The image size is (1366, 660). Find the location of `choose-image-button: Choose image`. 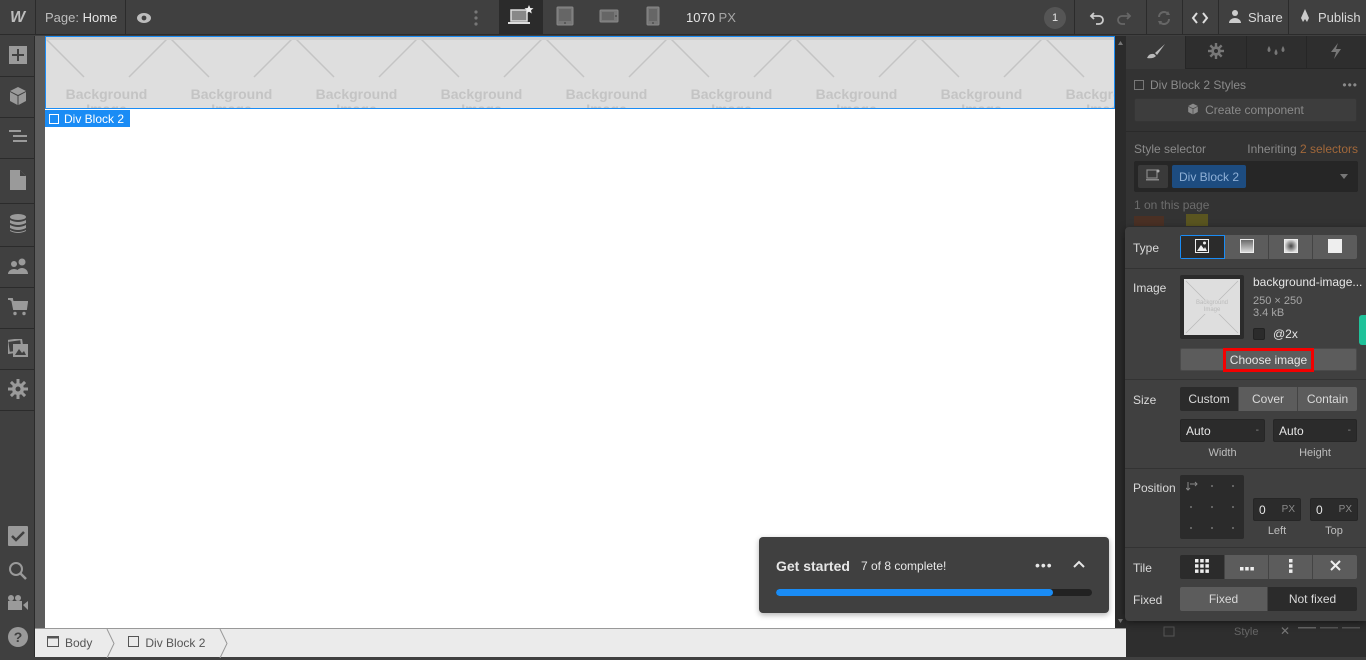

choose-image-button: Choose image is located at coordinates (1268, 359).